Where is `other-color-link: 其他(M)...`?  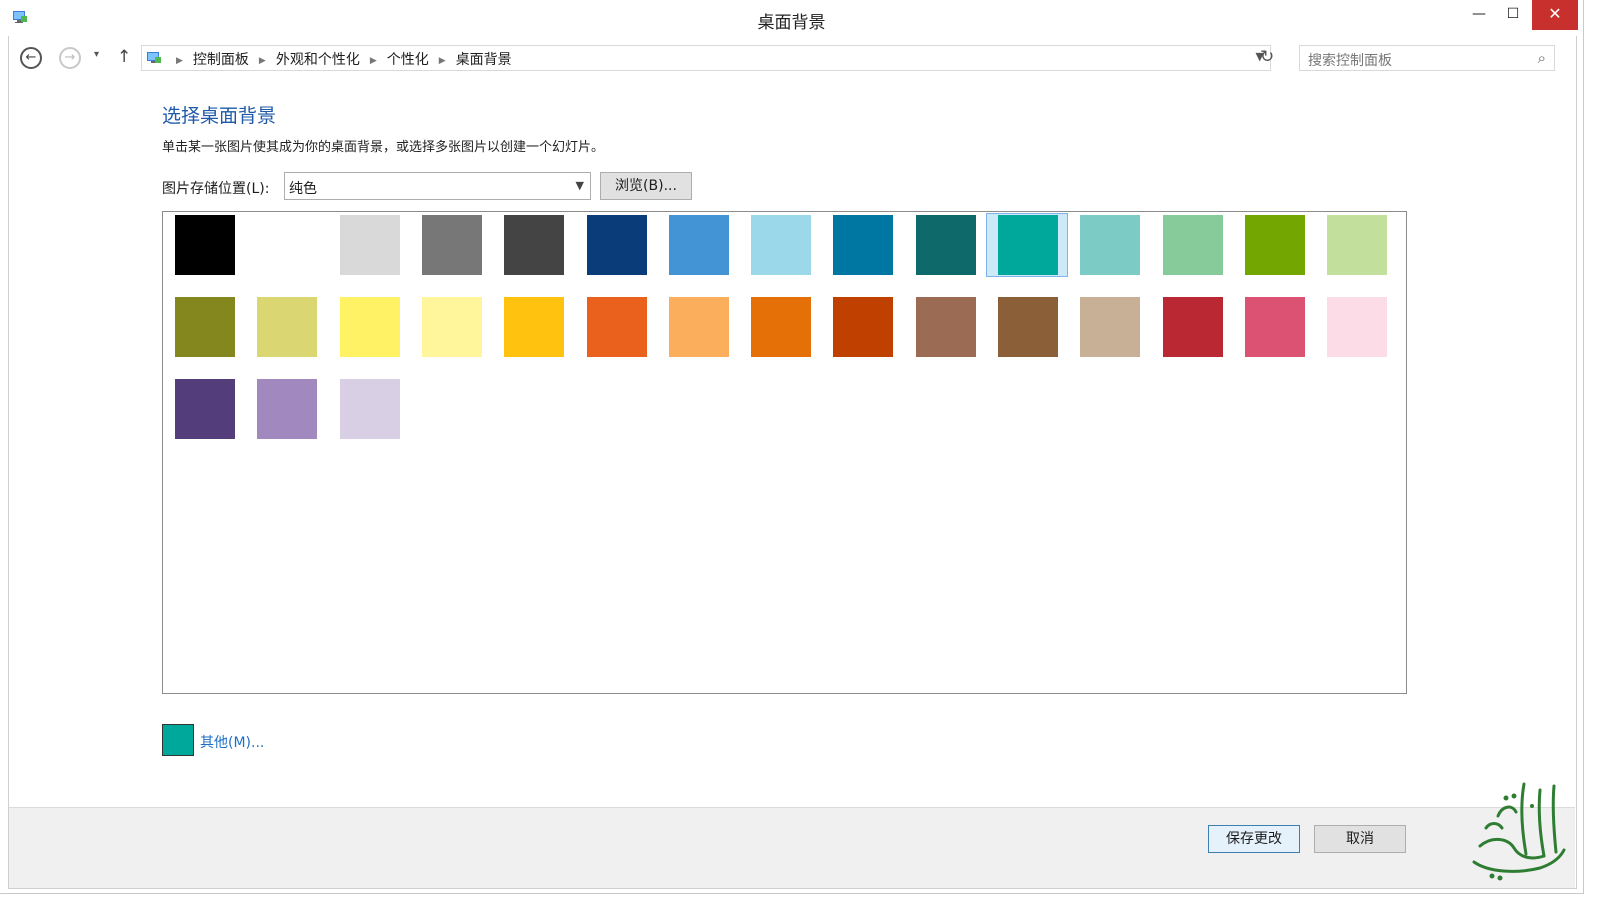 other-color-link: 其他(M)... is located at coordinates (232, 742).